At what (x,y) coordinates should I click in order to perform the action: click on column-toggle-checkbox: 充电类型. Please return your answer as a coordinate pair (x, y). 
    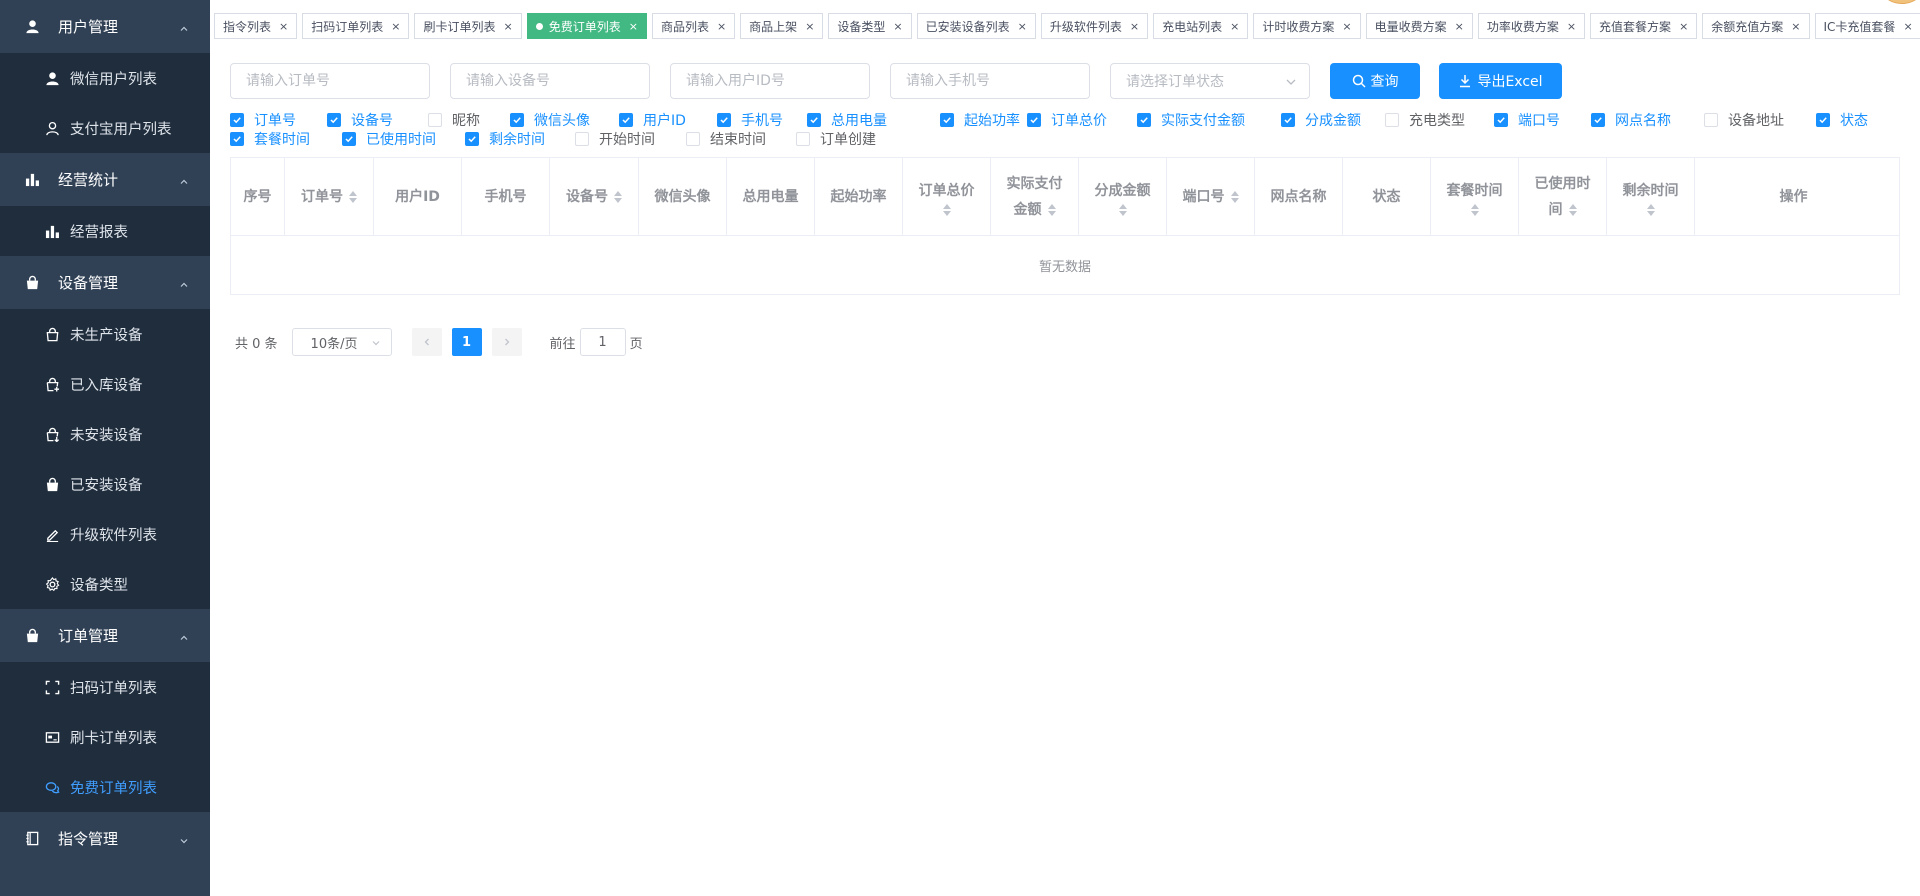
    Looking at the image, I should click on (1425, 120).